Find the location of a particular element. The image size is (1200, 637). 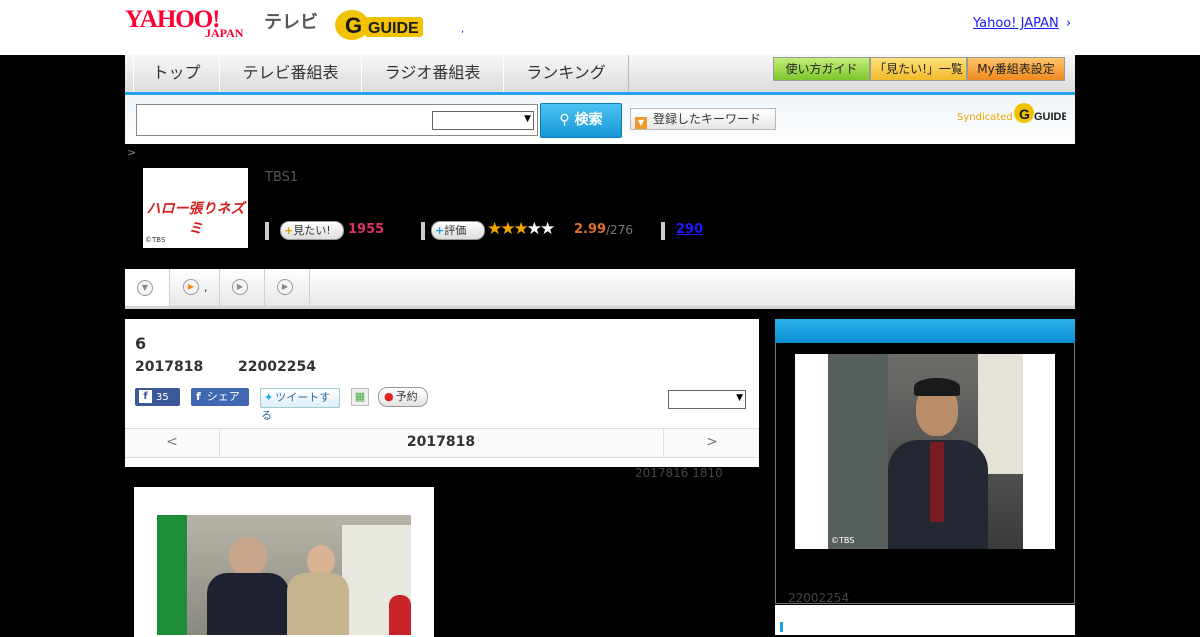

syndicated-label: Syndicated is located at coordinates (985, 117).